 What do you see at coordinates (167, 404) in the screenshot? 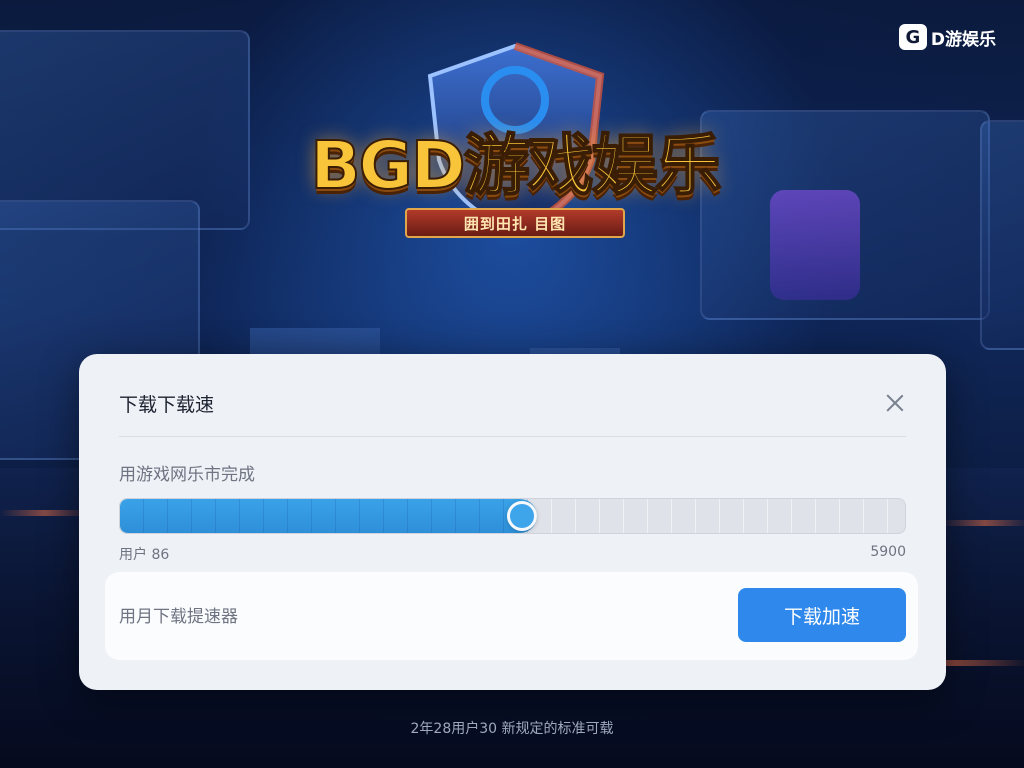
I see `dialog-title: 下载下载速` at bounding box center [167, 404].